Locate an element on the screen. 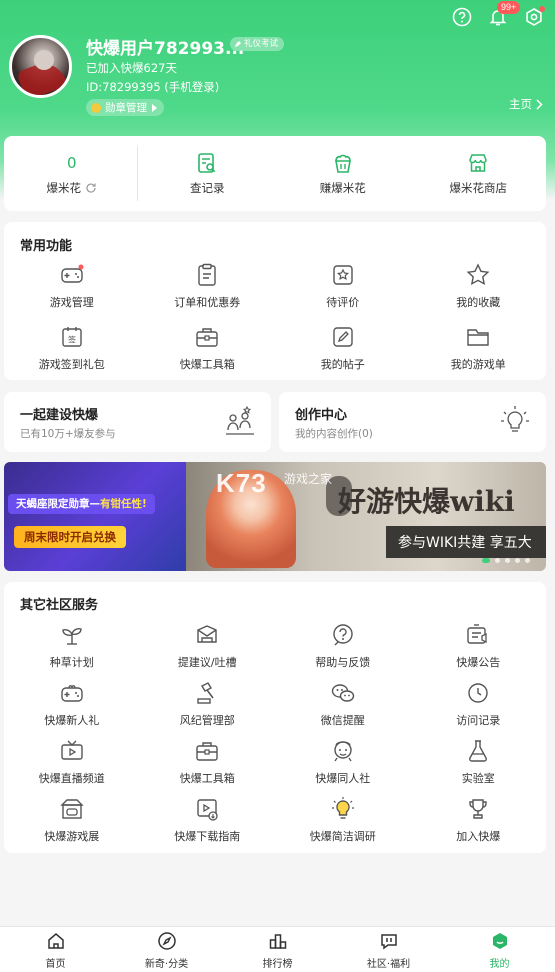  join-kuaibao-item: 加入快爆 is located at coordinates (479, 820).